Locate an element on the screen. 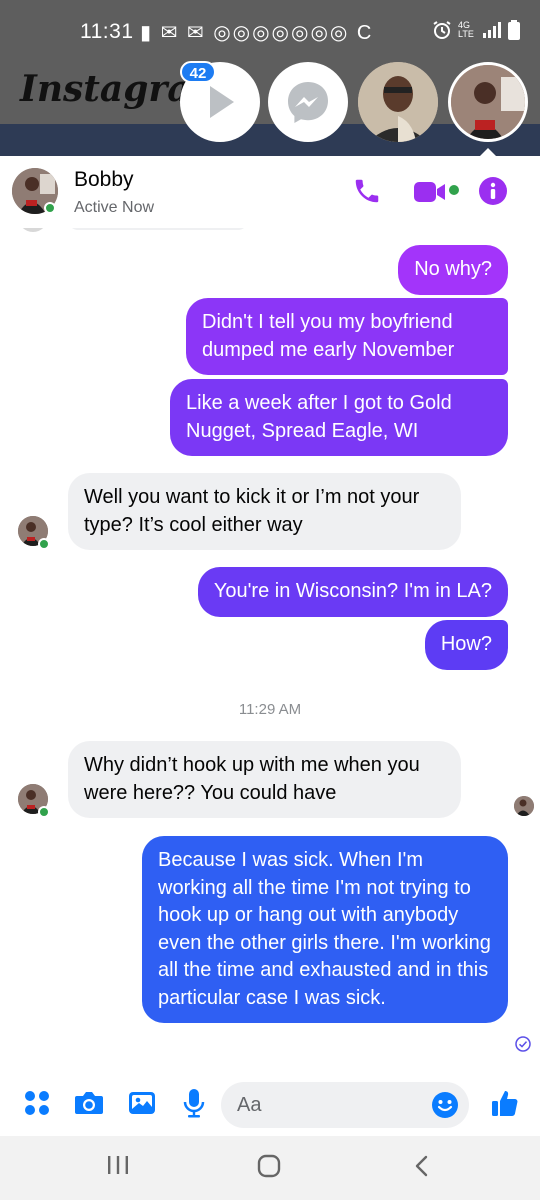  video-available-indicator is located at coordinates (454, 190).